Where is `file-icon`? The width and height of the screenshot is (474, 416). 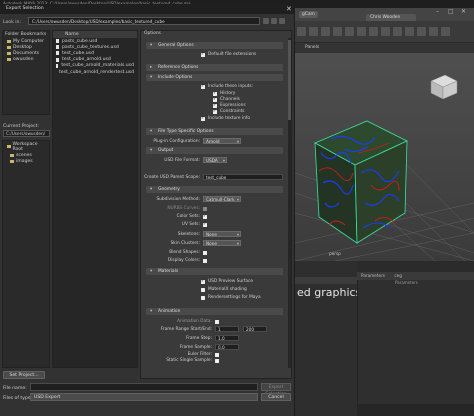 file-icon is located at coordinates (57, 47).